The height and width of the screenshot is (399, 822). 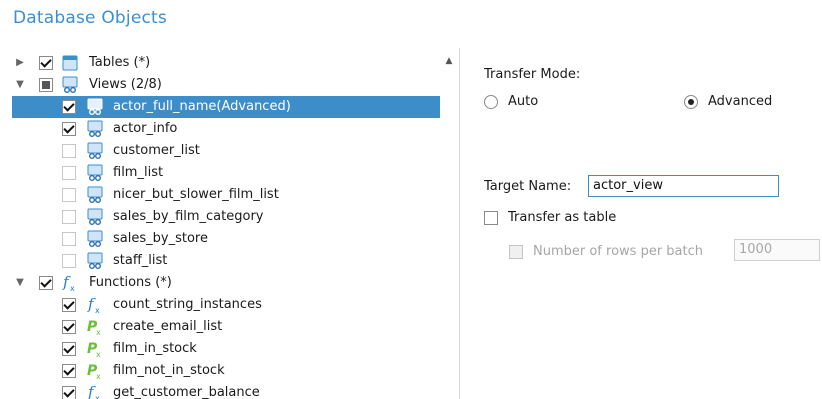 What do you see at coordinates (491, 102) in the screenshot?
I see `mode-auto-radio` at bounding box center [491, 102].